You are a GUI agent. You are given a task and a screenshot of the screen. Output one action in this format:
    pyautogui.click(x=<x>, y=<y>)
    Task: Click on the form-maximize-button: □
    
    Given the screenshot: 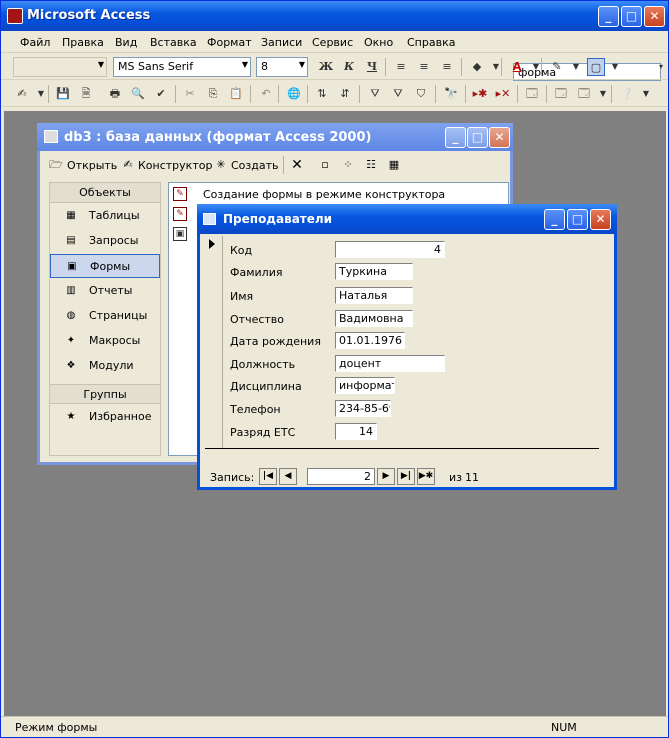 What is the action you would take?
    pyautogui.click(x=577, y=219)
    